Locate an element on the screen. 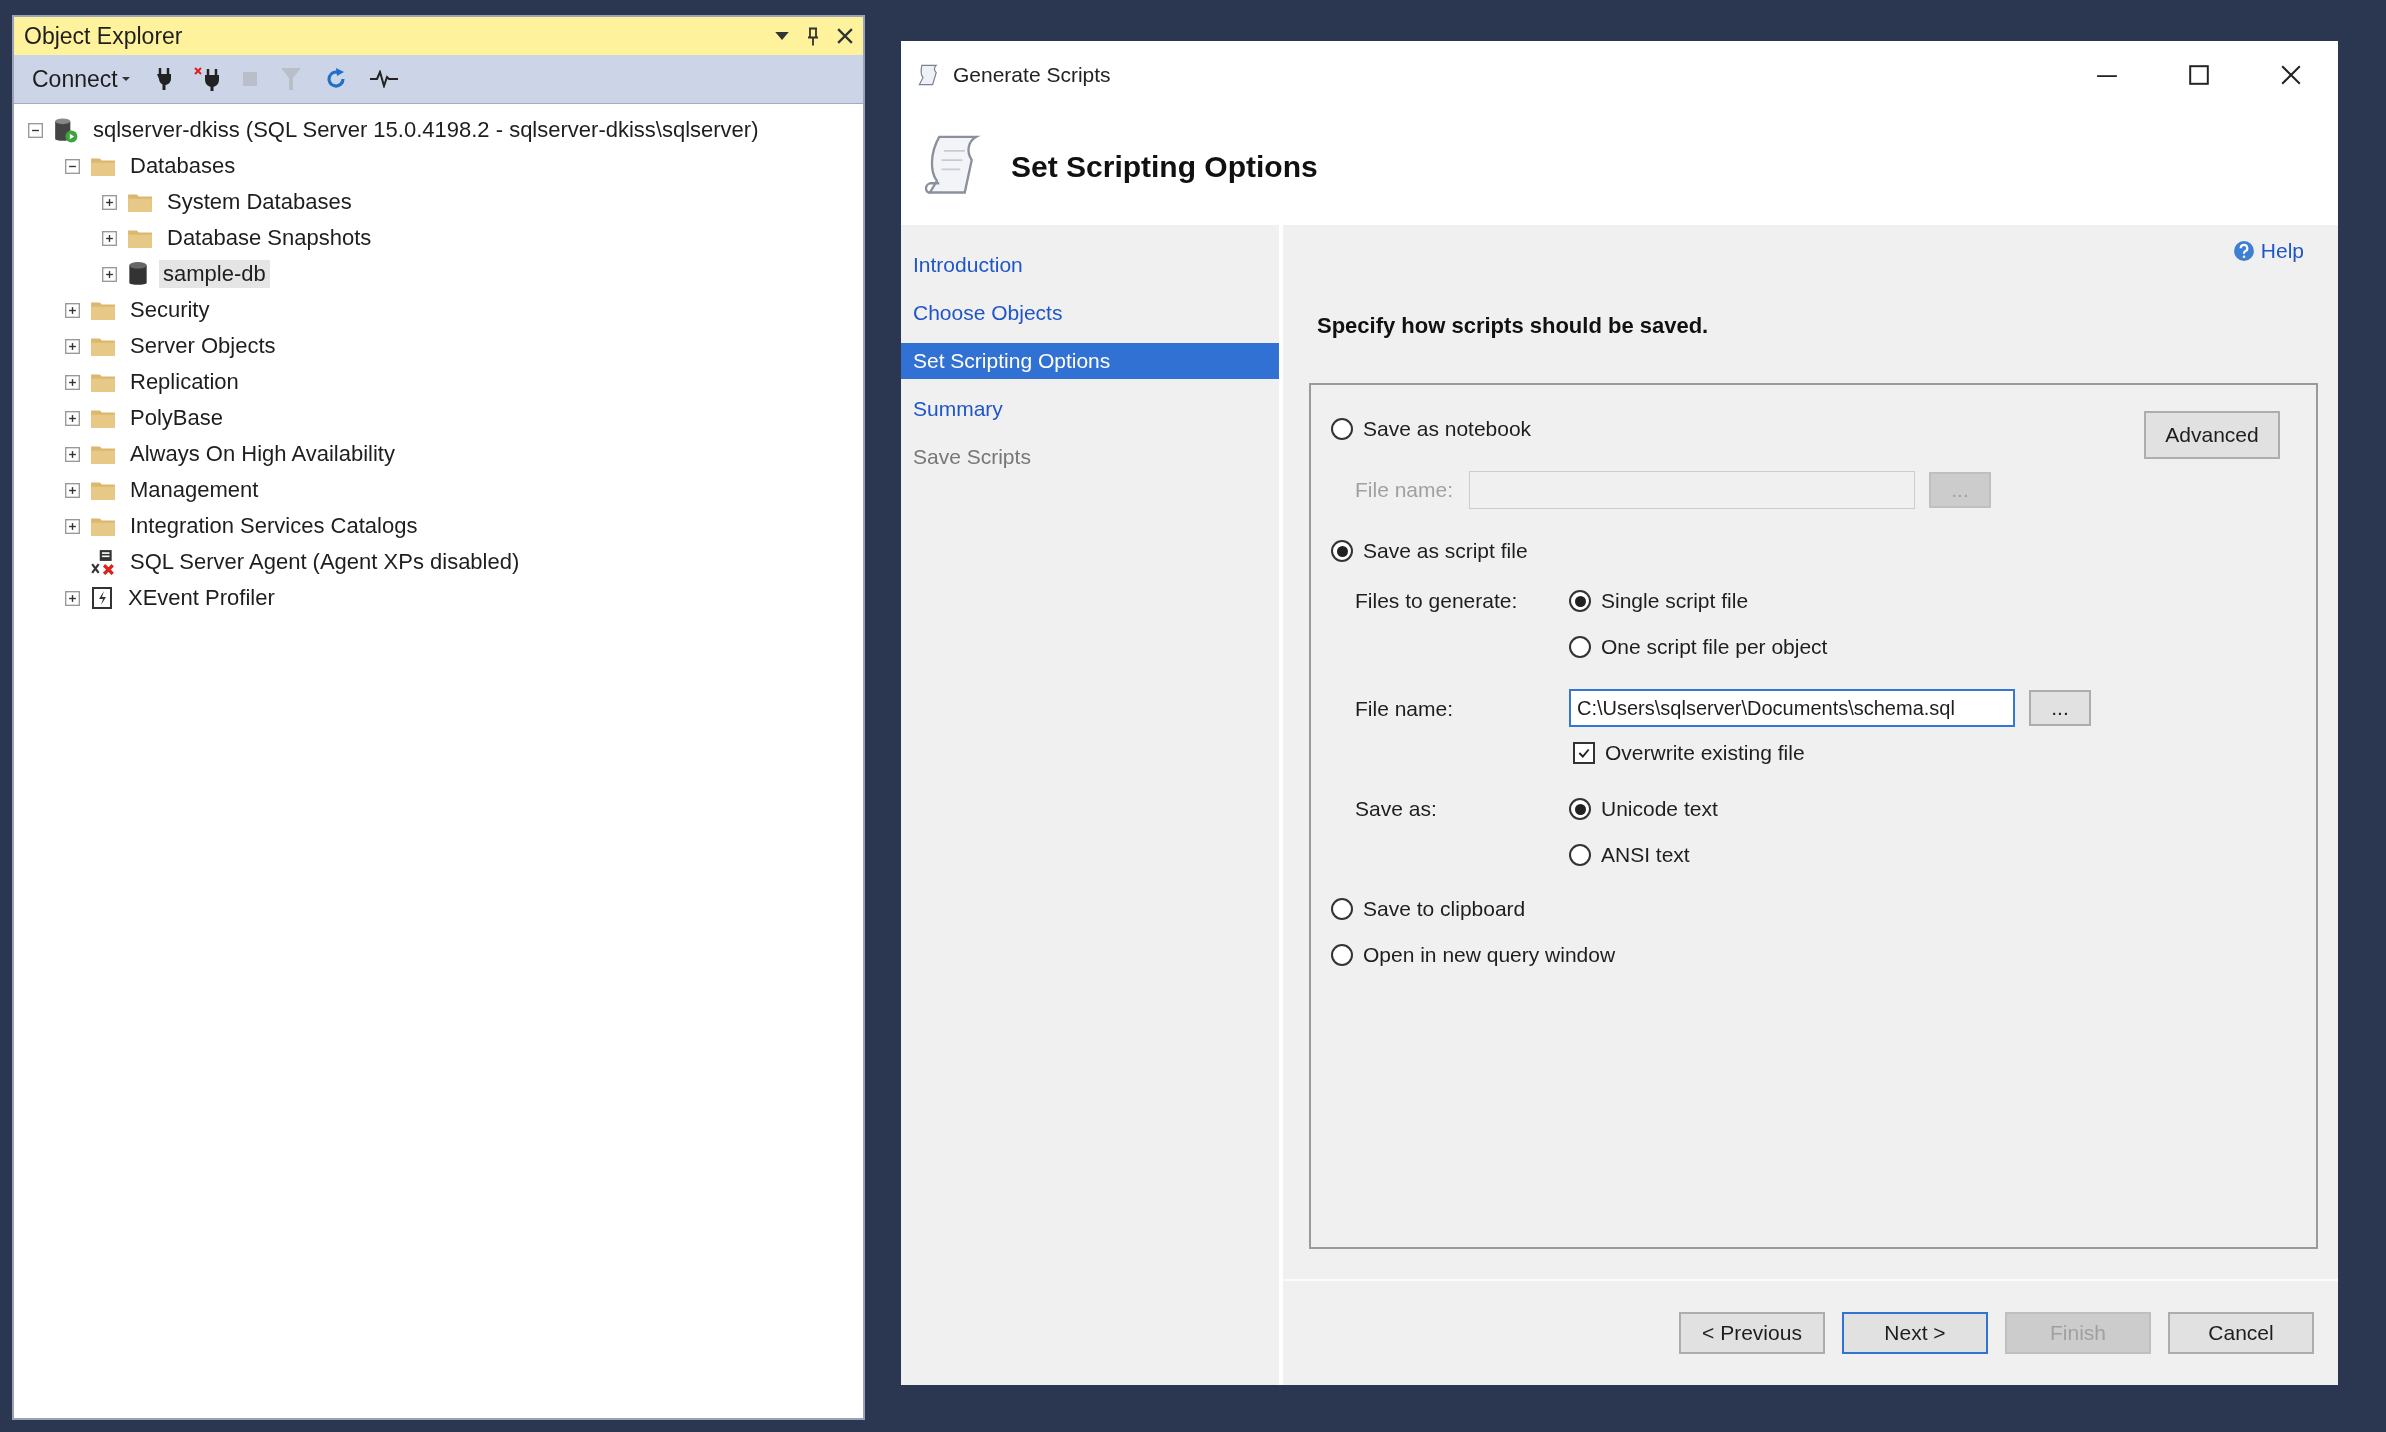 This screenshot has width=2386, height=1432. option-label: Save to clipboard is located at coordinates (1444, 909).